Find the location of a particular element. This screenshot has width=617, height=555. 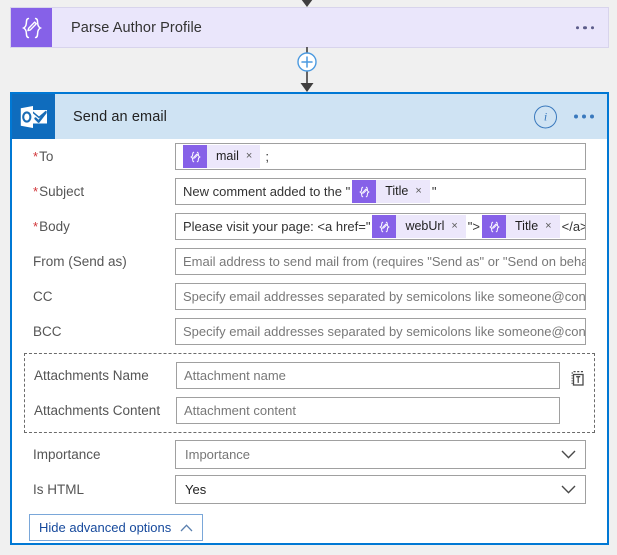

chevron-up-icon is located at coordinates (186, 527).